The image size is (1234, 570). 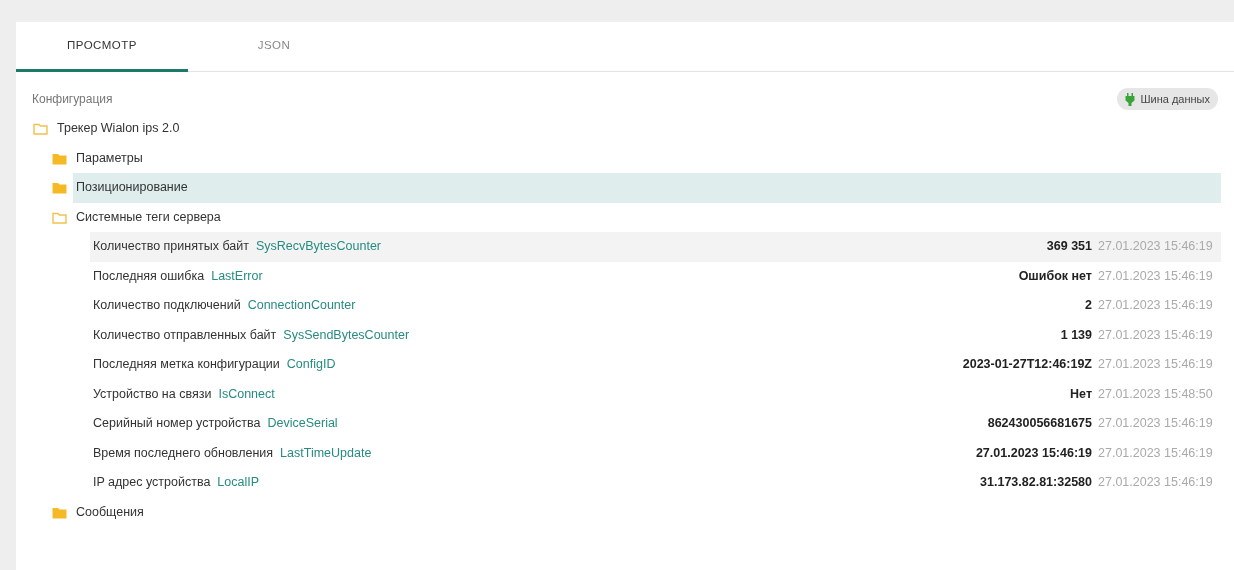 I want to click on tag-value: Ошибок нет, so click(x=1055, y=276).